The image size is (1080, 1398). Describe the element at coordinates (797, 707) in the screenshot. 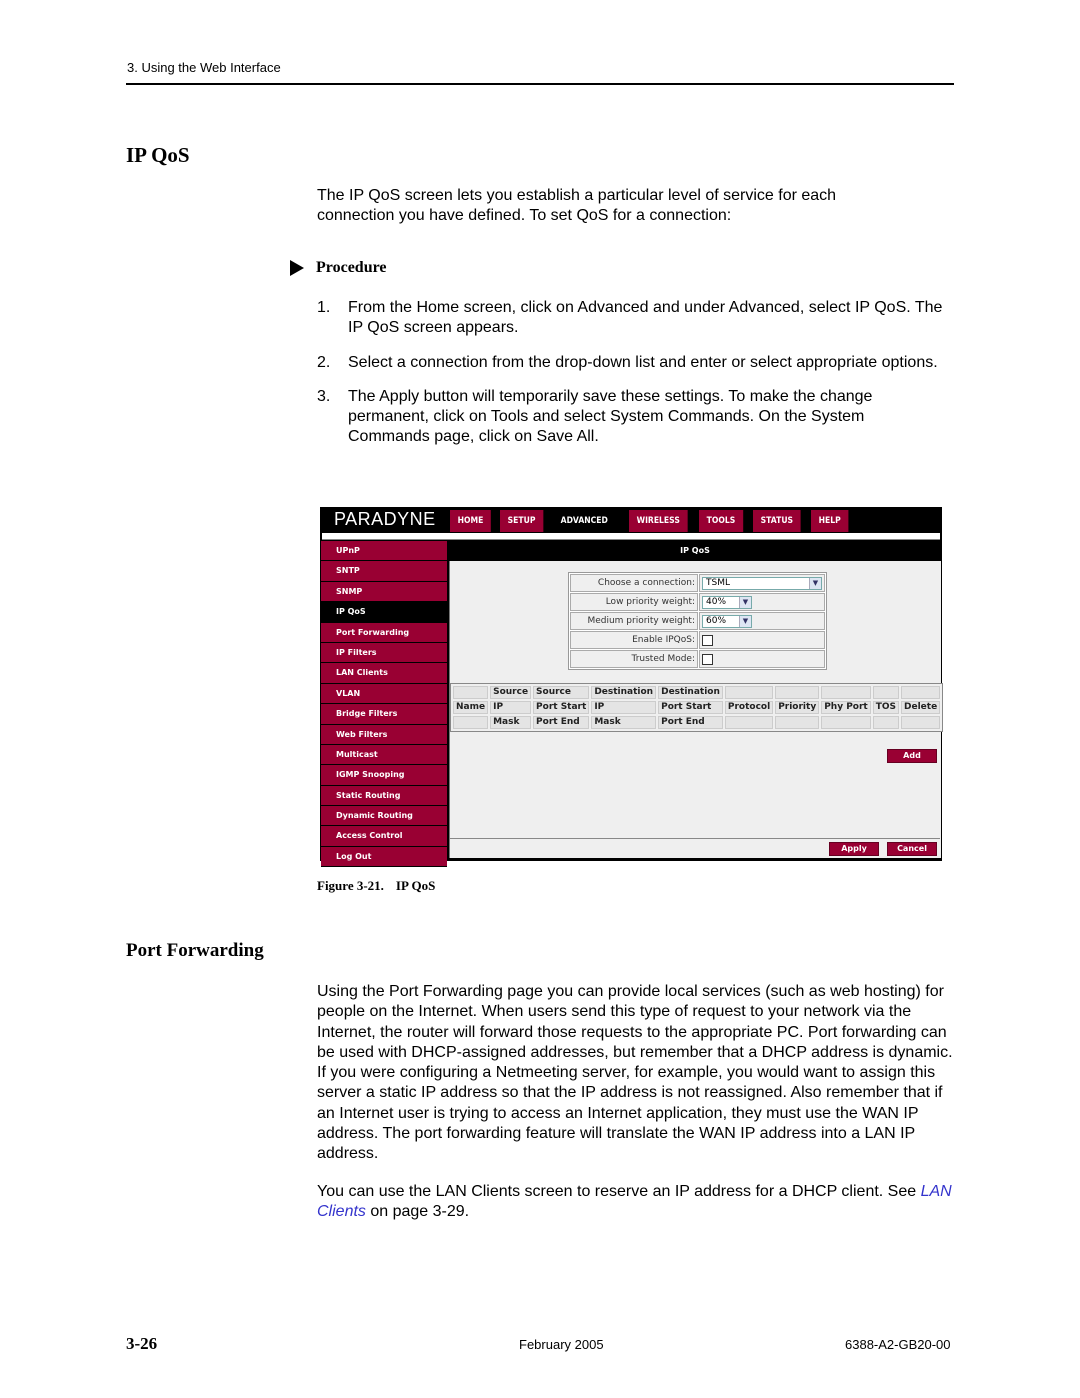

I see `column-header: Priority` at that location.